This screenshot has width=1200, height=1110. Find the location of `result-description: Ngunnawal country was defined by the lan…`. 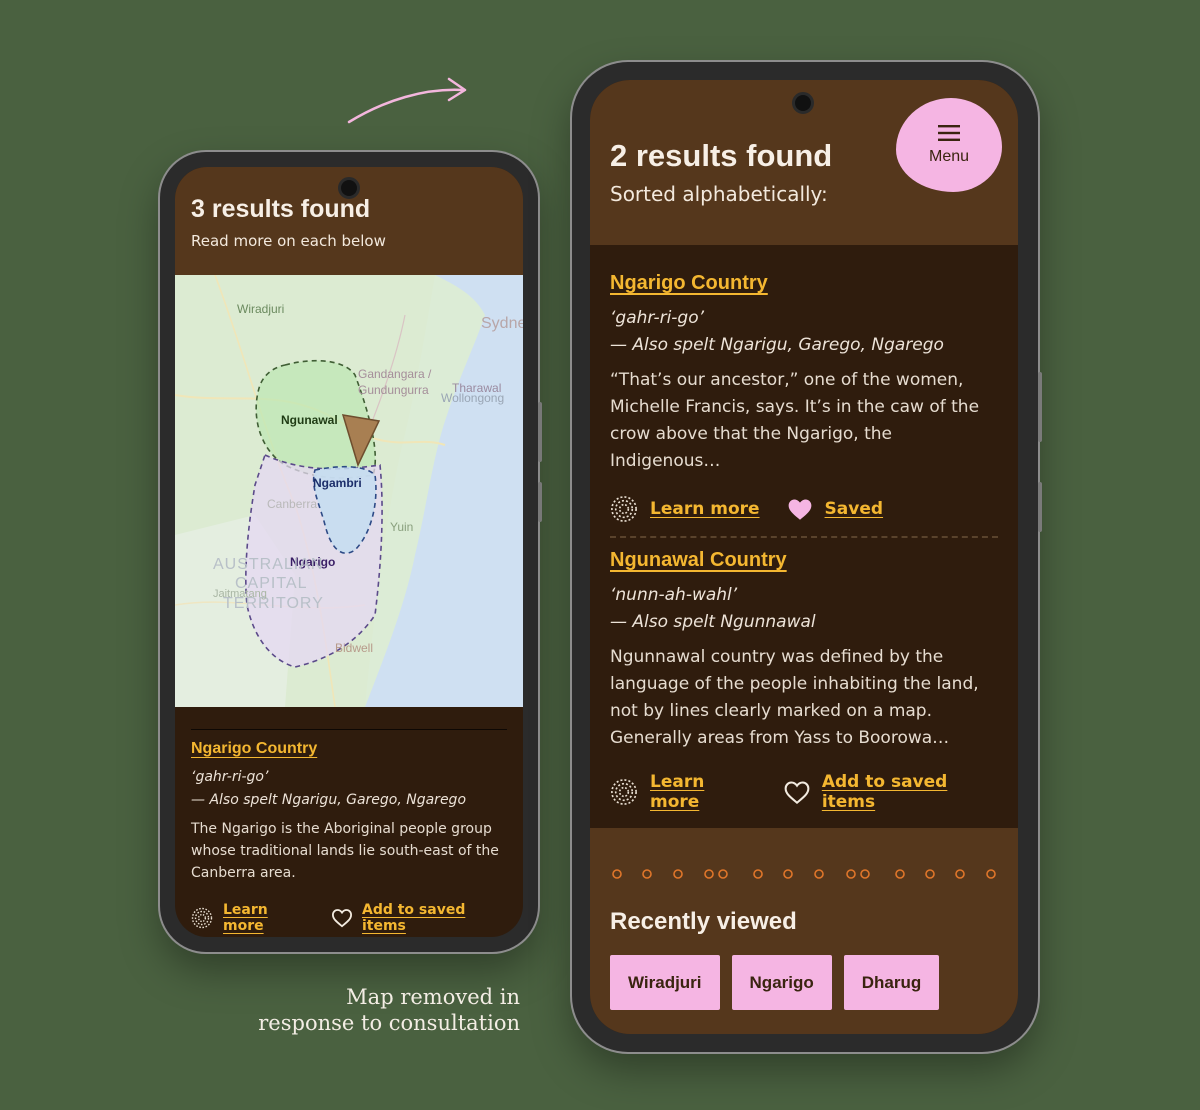

result-description: Ngunnawal country was defined by the lan… is located at coordinates (794, 697).